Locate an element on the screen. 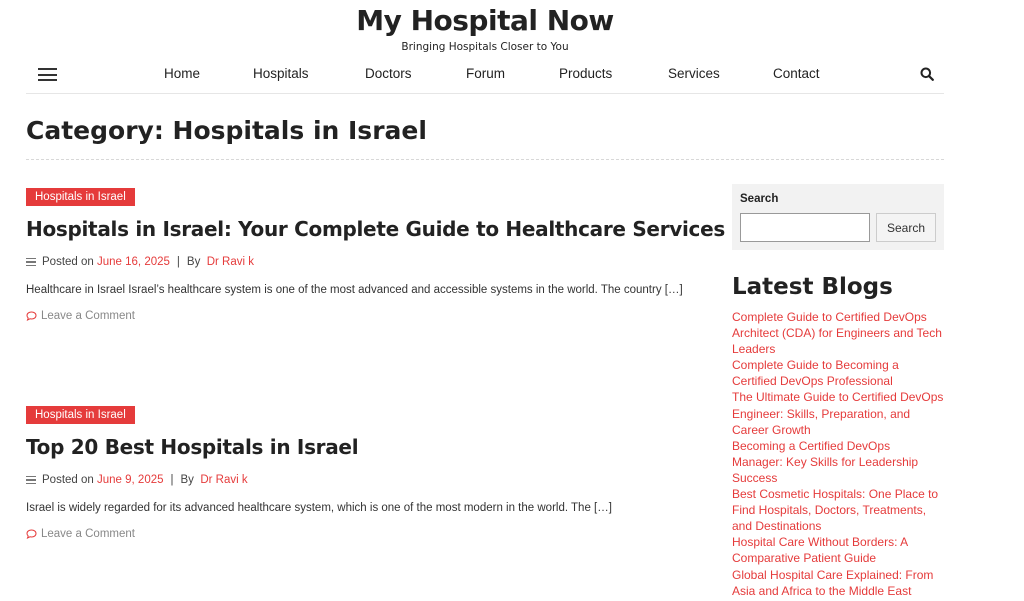  post-meta: Posted on June 9, 2025 | By Dr Ravi k is located at coordinates (371, 480).